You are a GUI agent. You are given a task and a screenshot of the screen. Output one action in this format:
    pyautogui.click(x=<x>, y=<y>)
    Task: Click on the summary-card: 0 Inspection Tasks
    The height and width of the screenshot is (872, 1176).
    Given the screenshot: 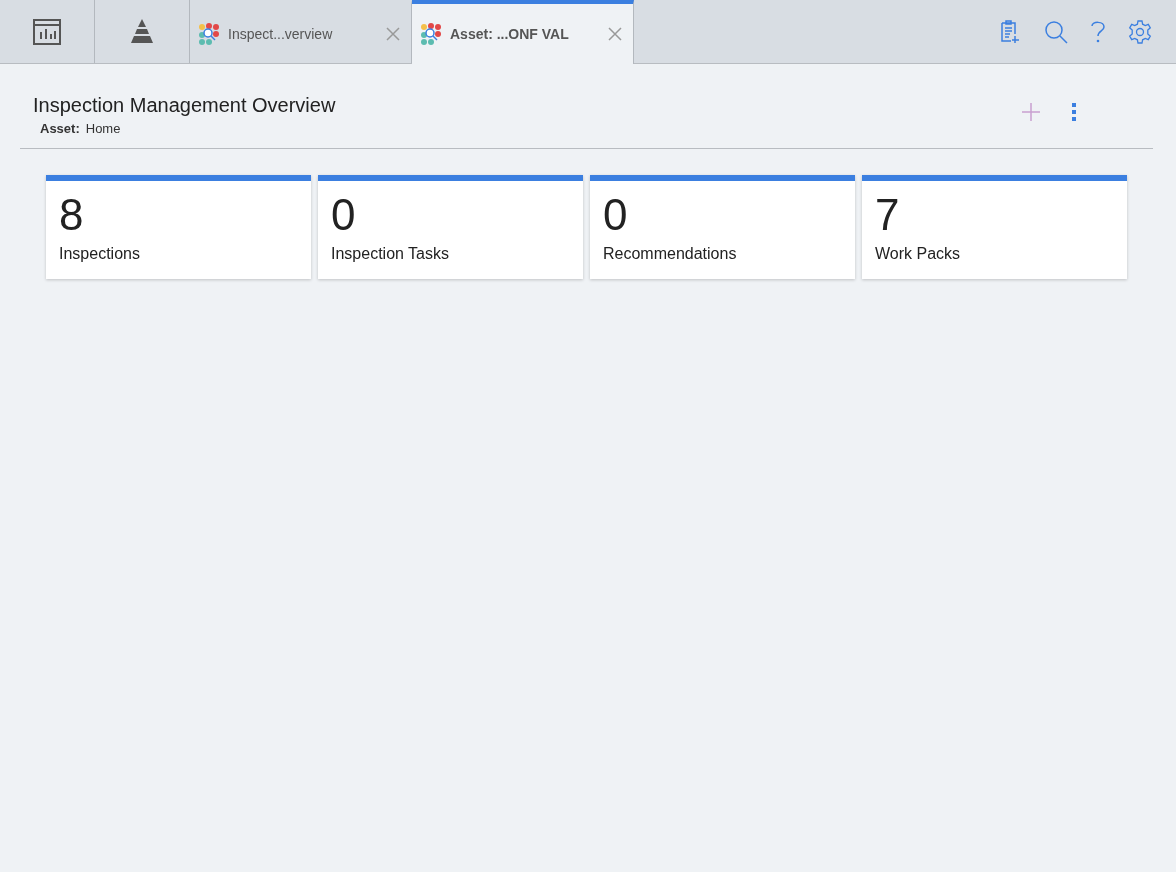 What is the action you would take?
    pyautogui.click(x=450, y=227)
    